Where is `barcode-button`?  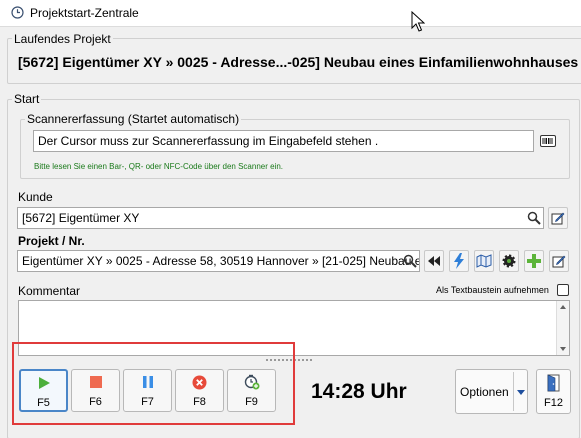
barcode-button is located at coordinates (548, 141).